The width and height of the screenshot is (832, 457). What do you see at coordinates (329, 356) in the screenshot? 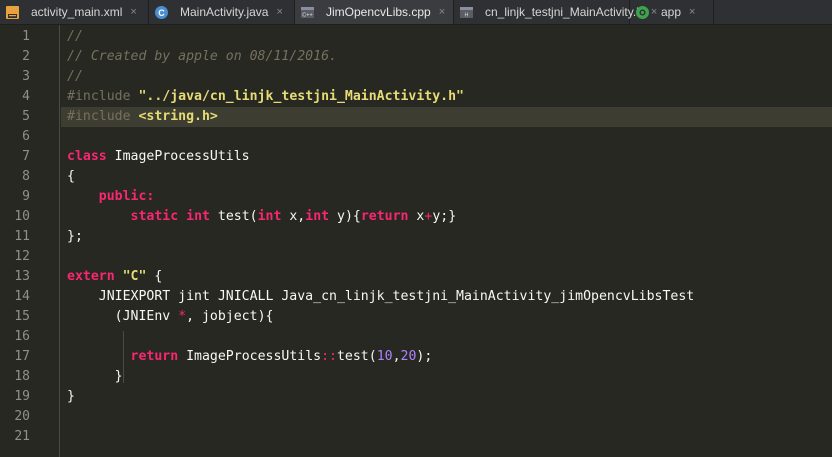
I see `code-token: ::` at bounding box center [329, 356].